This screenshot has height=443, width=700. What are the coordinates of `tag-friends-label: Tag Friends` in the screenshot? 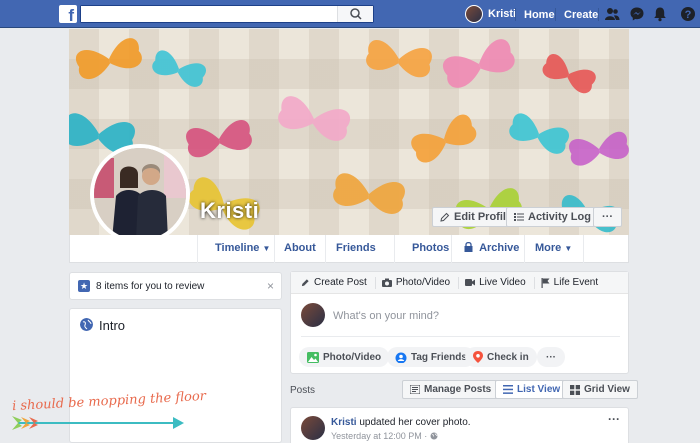 It's located at (439, 357).